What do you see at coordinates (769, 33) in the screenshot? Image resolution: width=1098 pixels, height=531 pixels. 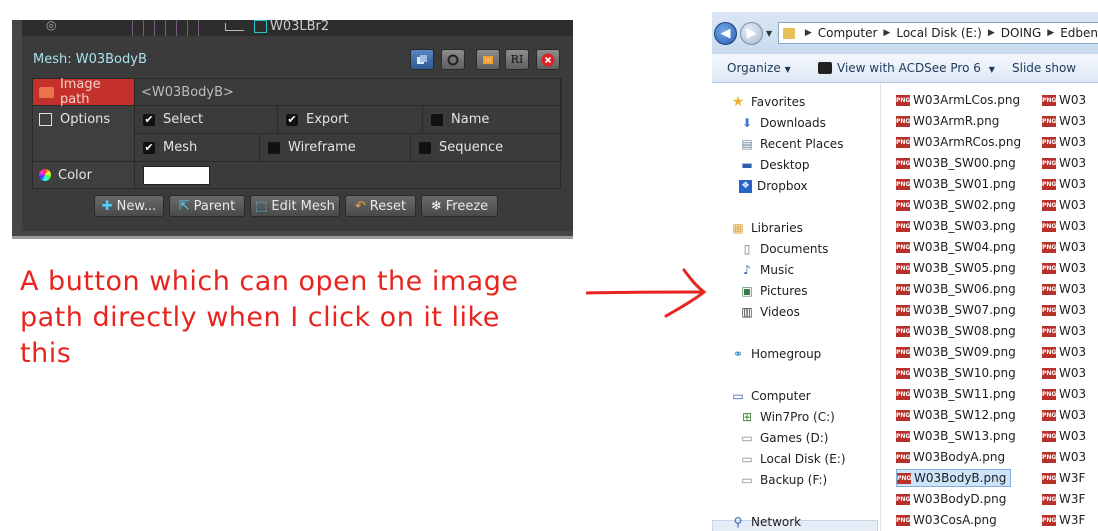 I see `history-dropdown-icon: ▼` at bounding box center [769, 33].